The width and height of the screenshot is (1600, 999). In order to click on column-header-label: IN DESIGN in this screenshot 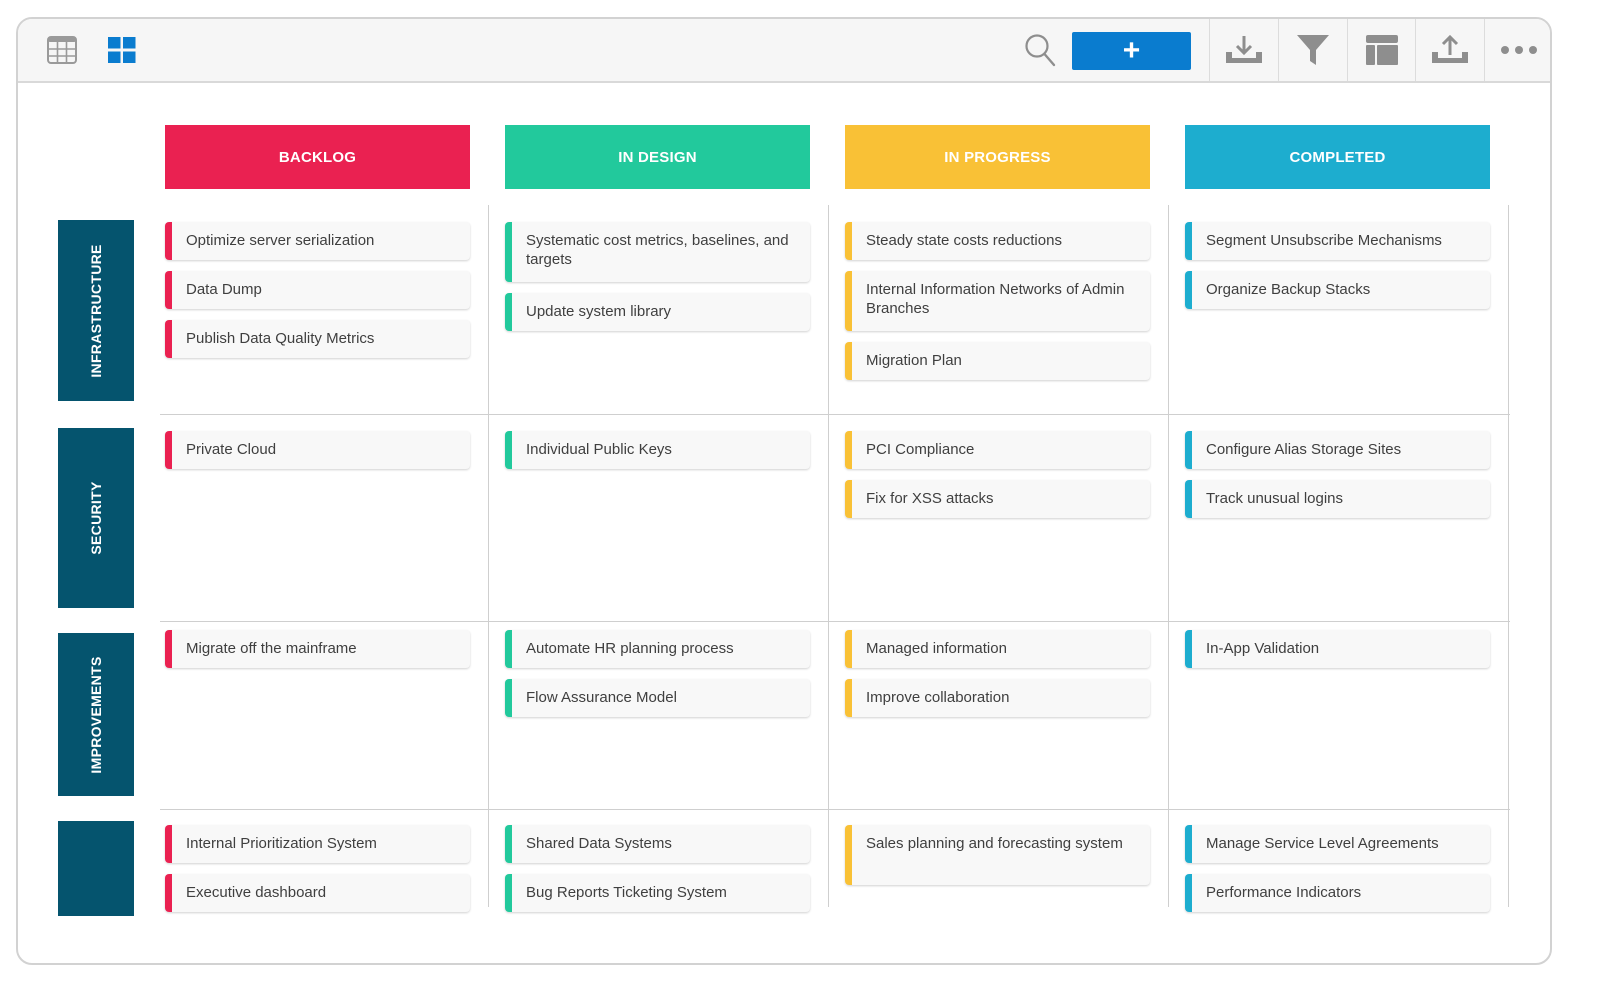, I will do `click(657, 157)`.